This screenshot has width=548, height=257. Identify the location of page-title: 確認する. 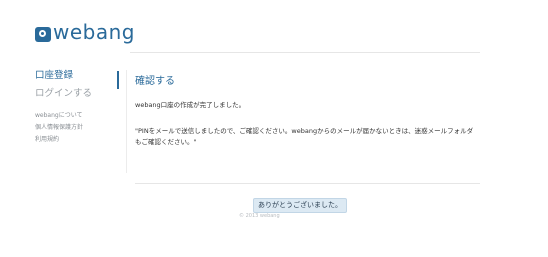
(155, 81).